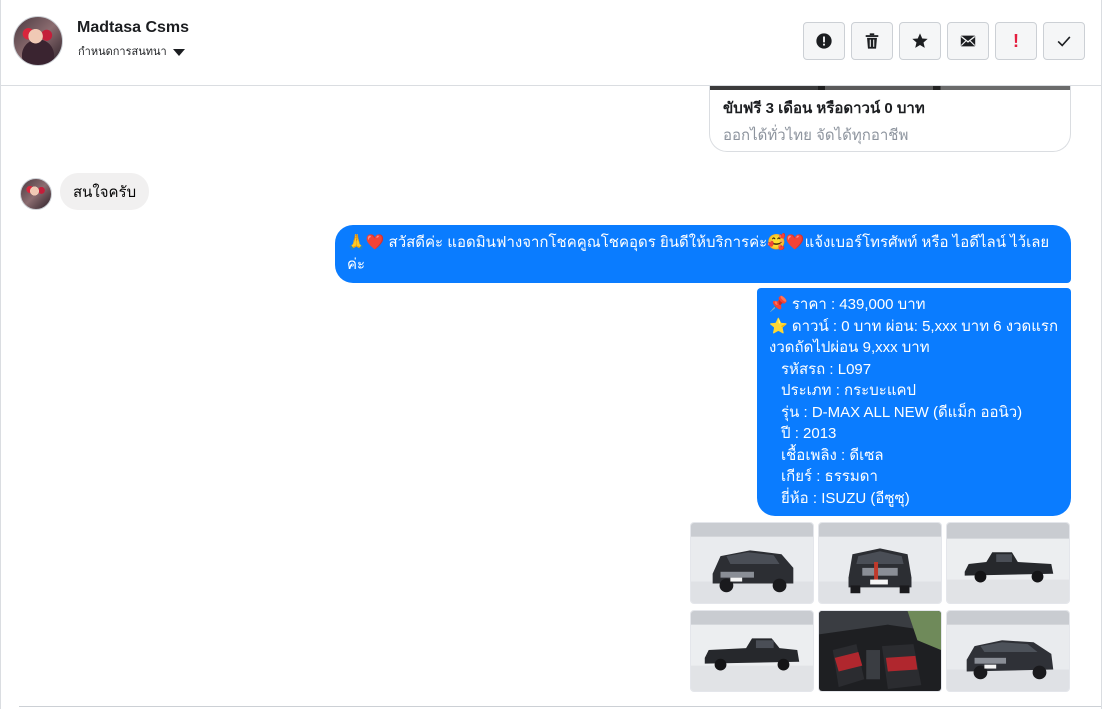 The width and height of the screenshot is (1102, 709). I want to click on incoming-message: สนใจครับ, so click(105, 191).